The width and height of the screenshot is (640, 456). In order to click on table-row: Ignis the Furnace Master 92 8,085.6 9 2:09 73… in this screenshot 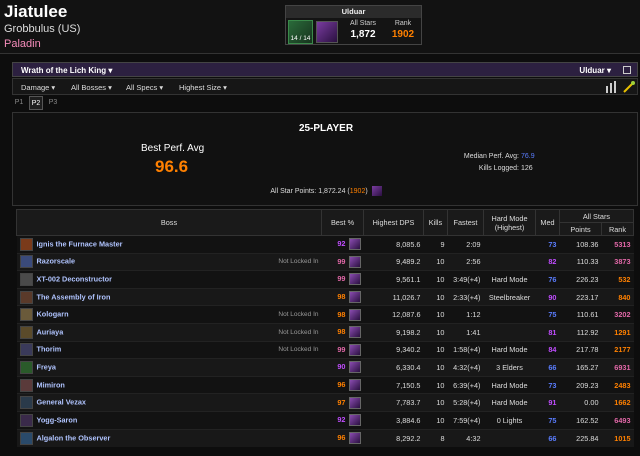, I will do `click(325, 244)`.